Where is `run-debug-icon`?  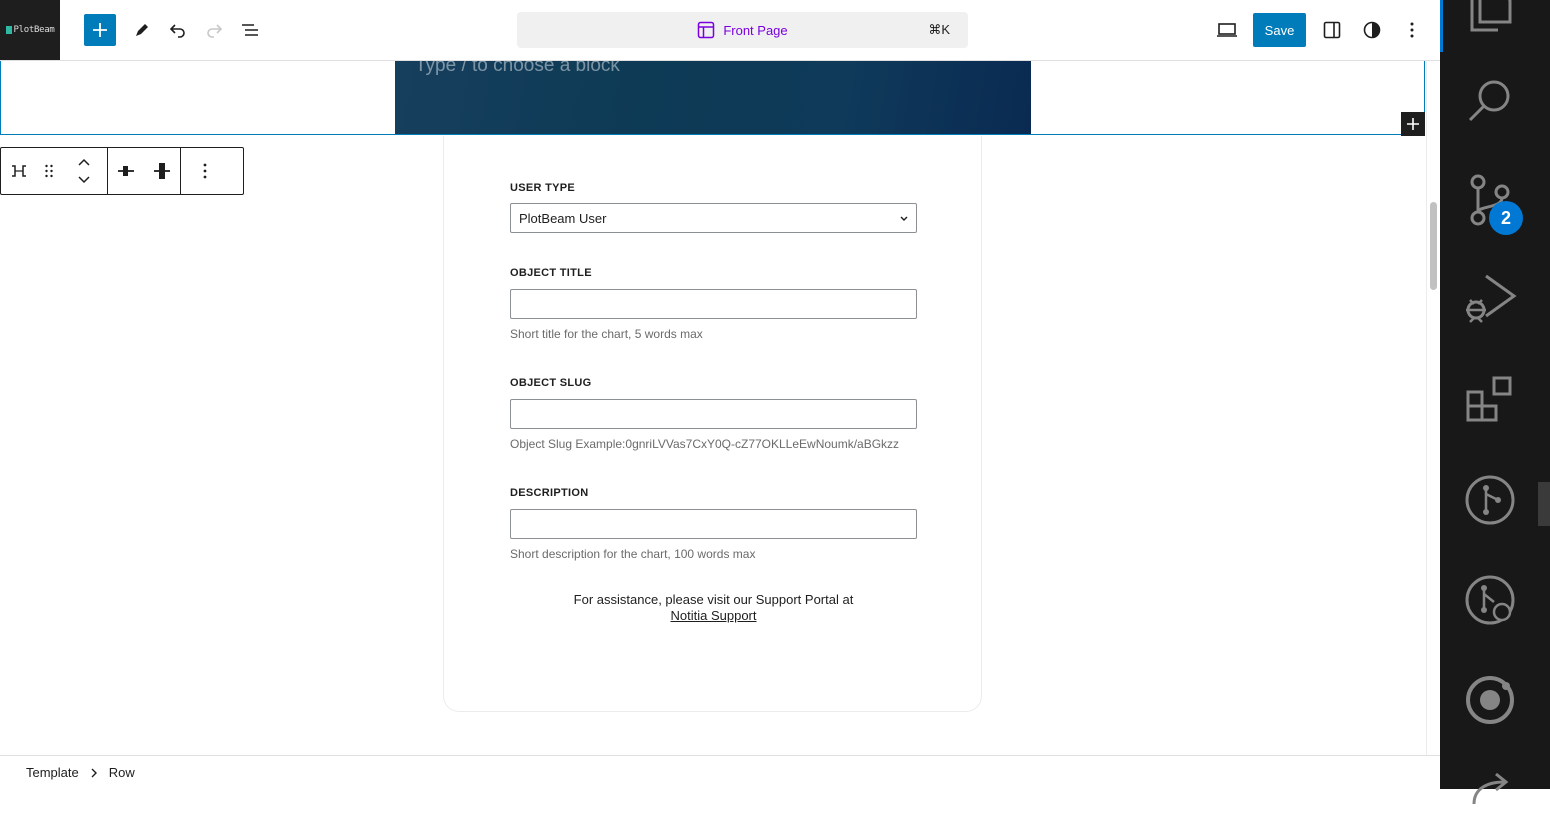
run-debug-icon is located at coordinates (1491, 298).